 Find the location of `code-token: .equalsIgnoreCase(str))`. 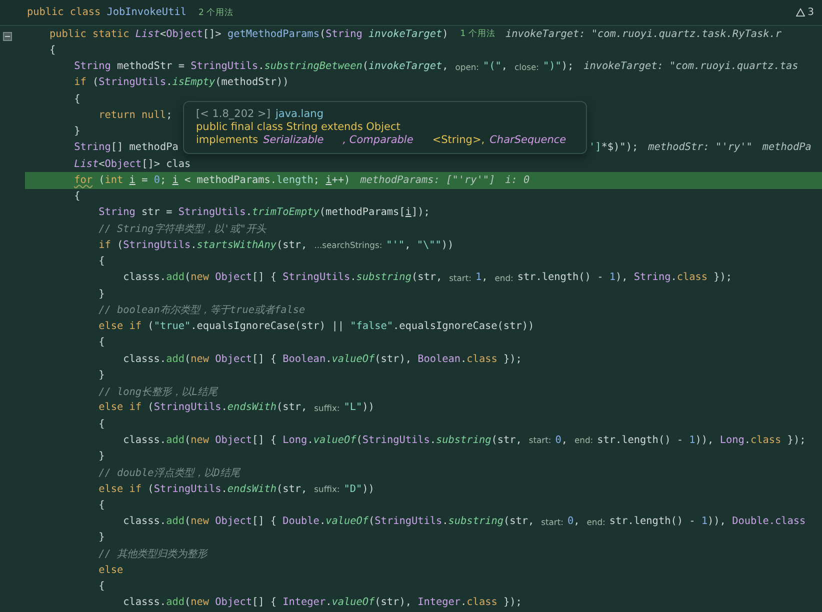

code-token: .equalsIgnoreCase(str)) is located at coordinates (463, 326).